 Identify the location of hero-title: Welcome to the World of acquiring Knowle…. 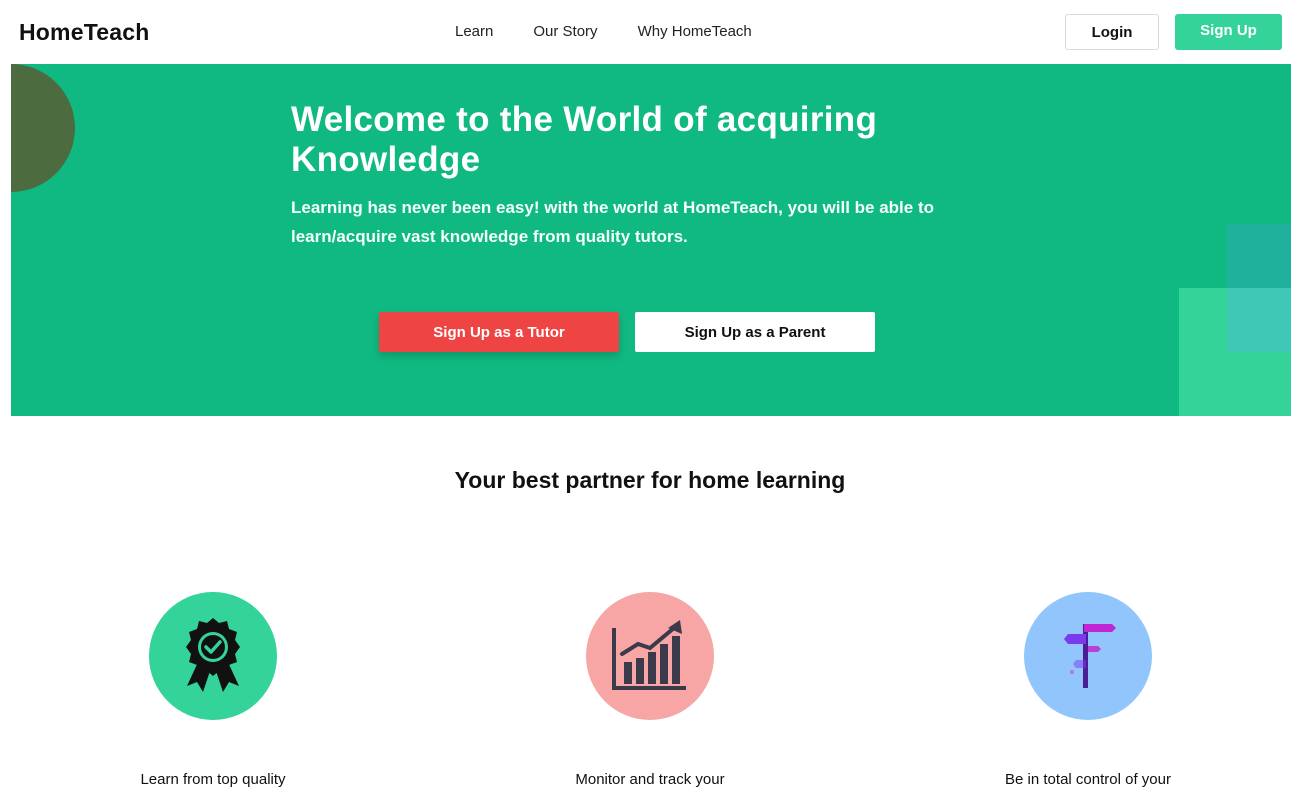
(584, 139).